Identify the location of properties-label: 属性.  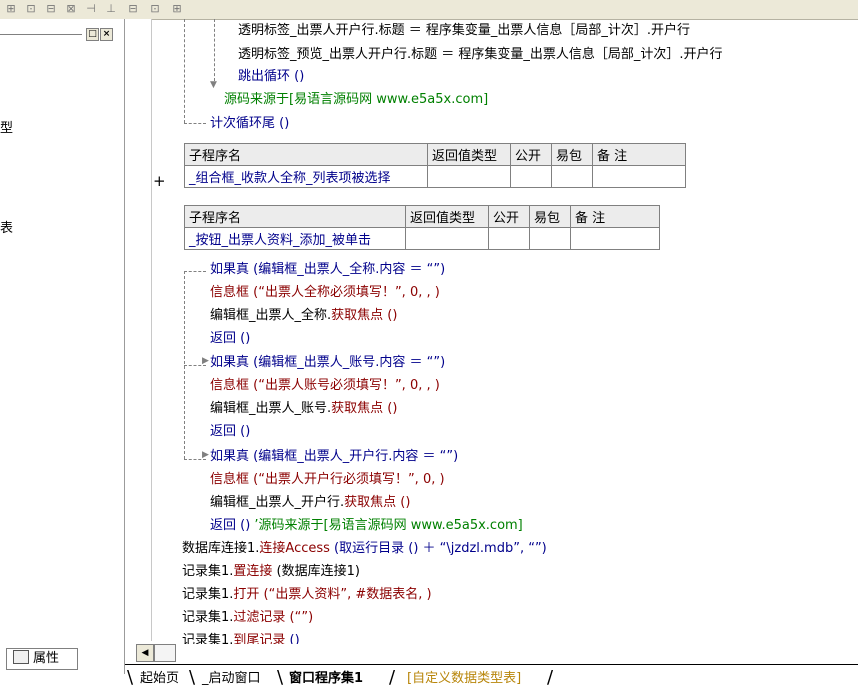
(46, 658).